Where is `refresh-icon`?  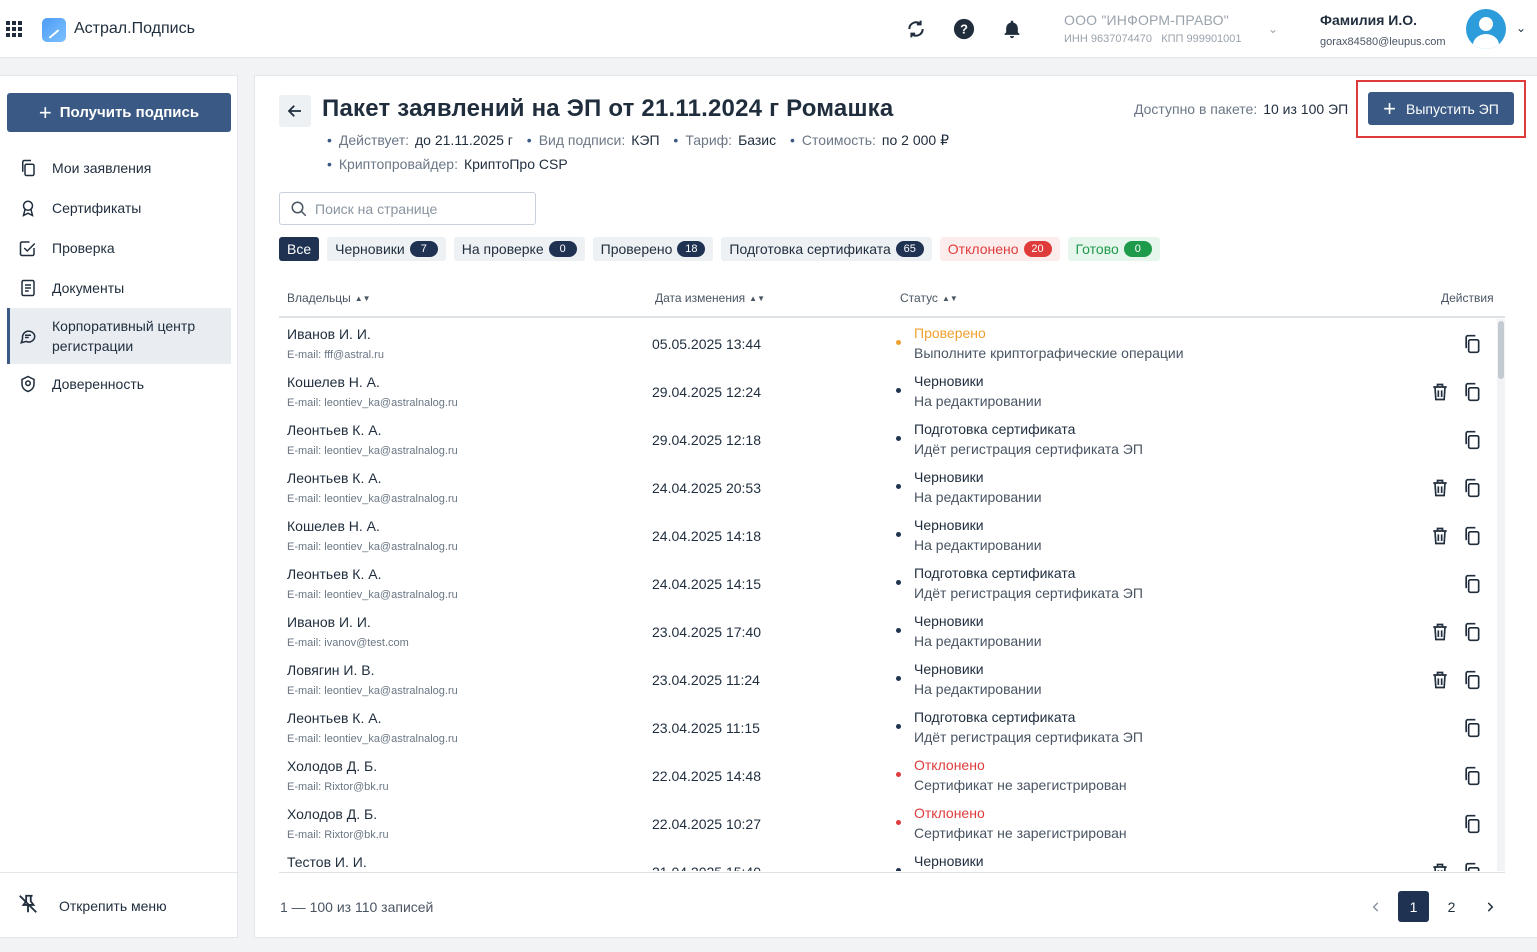 refresh-icon is located at coordinates (916, 29).